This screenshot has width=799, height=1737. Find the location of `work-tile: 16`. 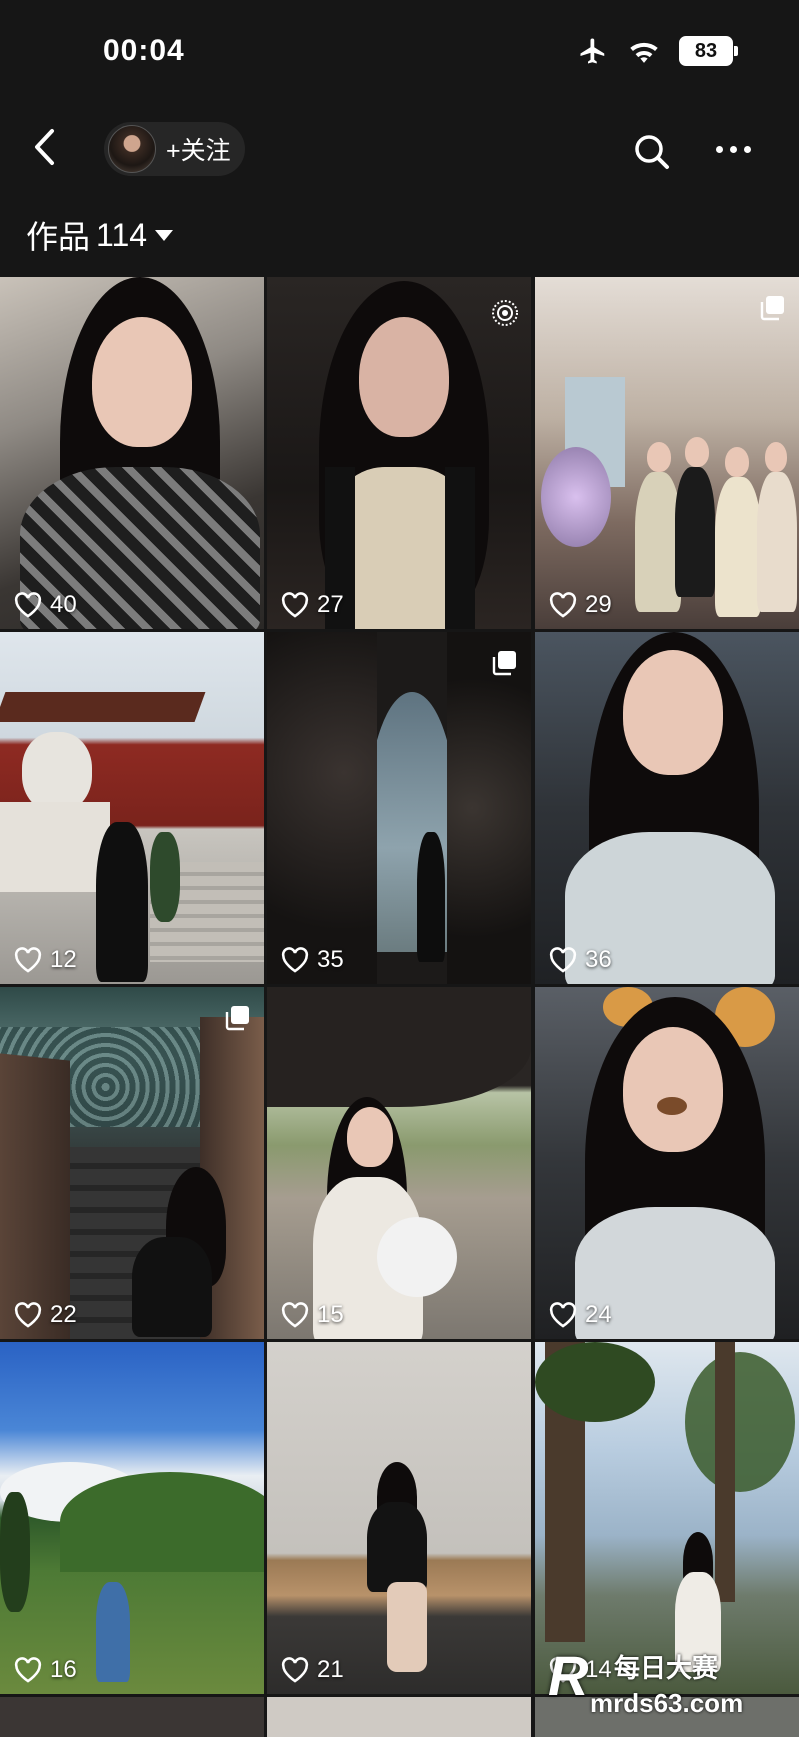

work-tile: 16 is located at coordinates (132, 1518).